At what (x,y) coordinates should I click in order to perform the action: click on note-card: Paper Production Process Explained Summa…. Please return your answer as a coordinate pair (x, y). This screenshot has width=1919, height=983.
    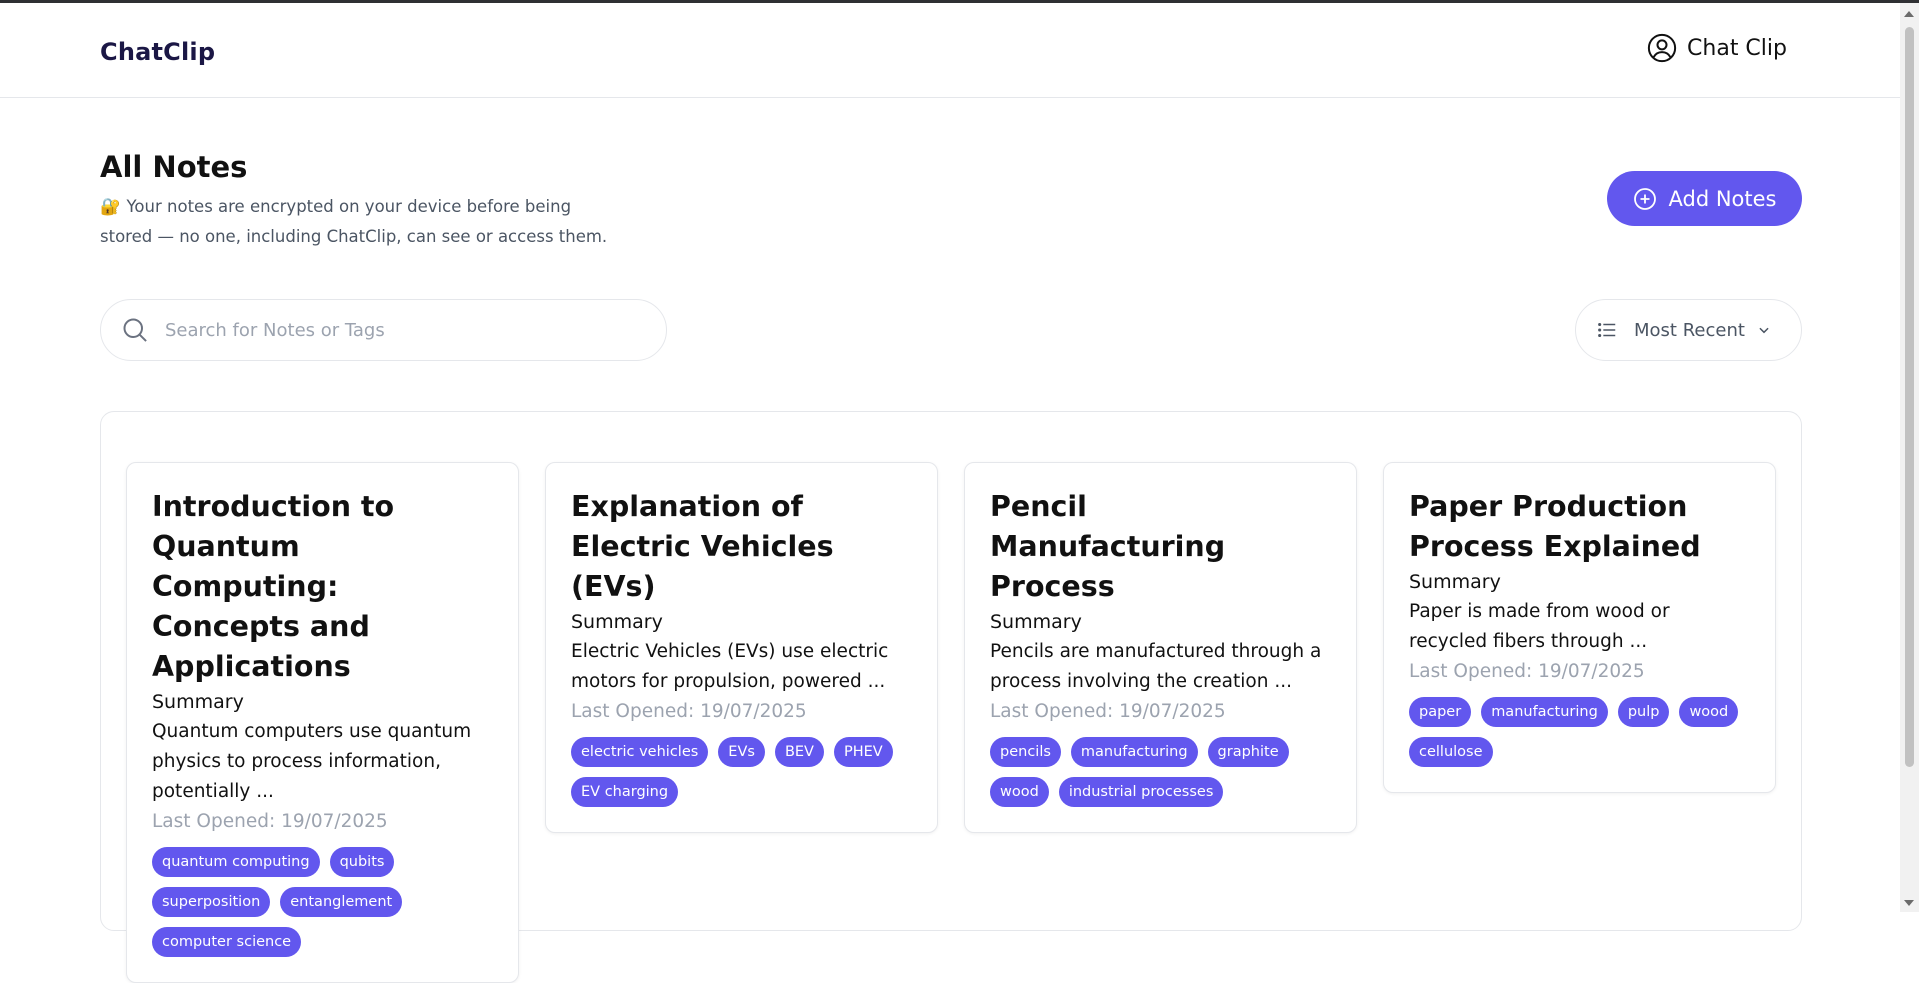
    Looking at the image, I should click on (1579, 627).